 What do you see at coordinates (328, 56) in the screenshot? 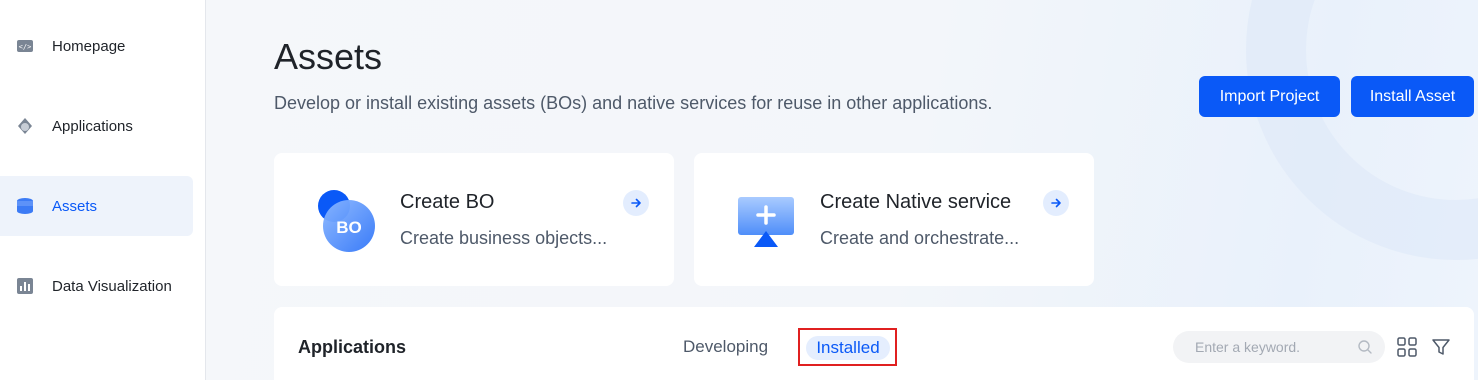
I see `page-title: Assets` at bounding box center [328, 56].